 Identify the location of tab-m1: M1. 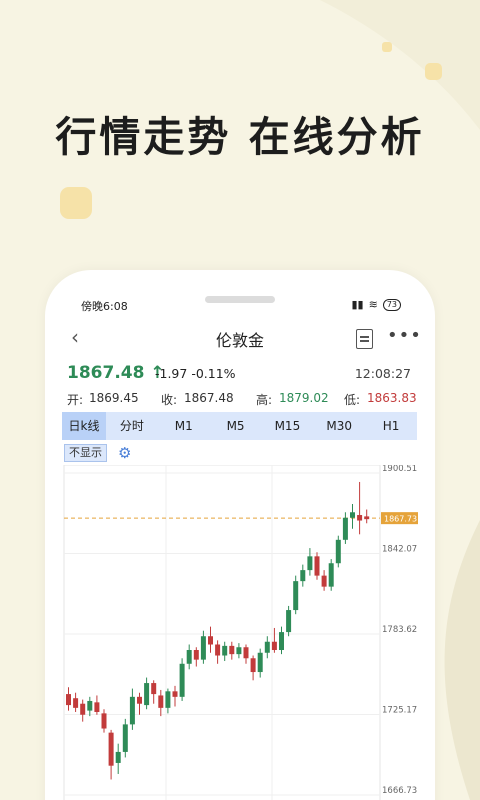
(184, 426).